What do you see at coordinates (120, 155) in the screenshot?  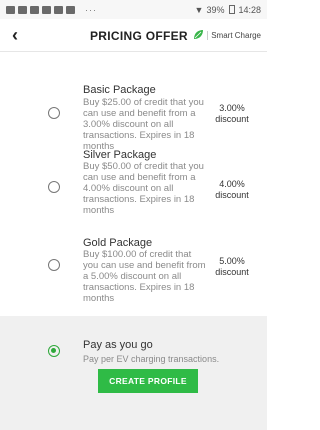 I see `package-name: Silver Package` at bounding box center [120, 155].